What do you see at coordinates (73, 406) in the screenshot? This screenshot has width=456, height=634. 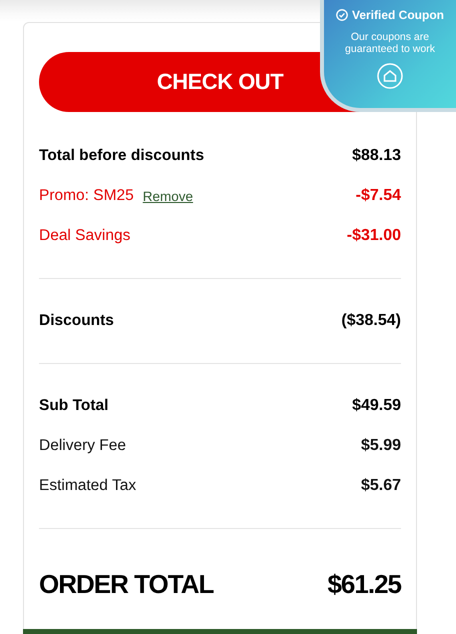 I see `summary-label: Sub Total` at bounding box center [73, 406].